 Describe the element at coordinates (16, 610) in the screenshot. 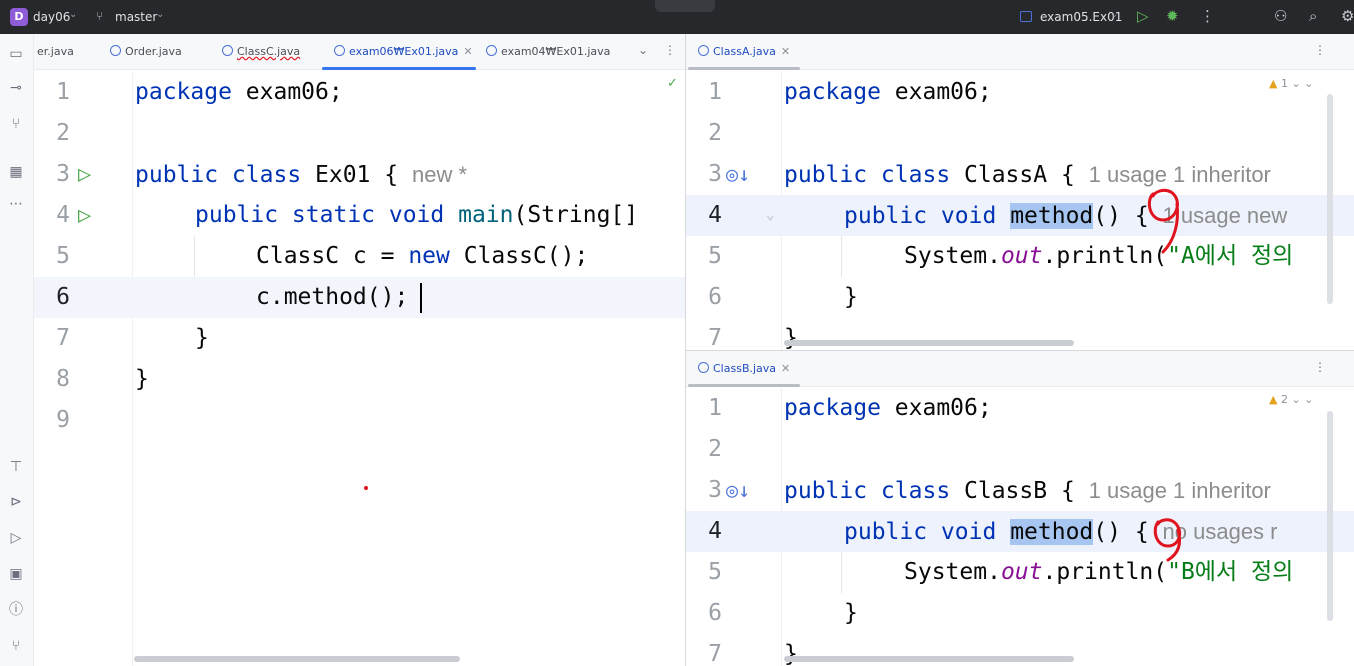

I see `problems-tool-icon: ⓘ` at that location.